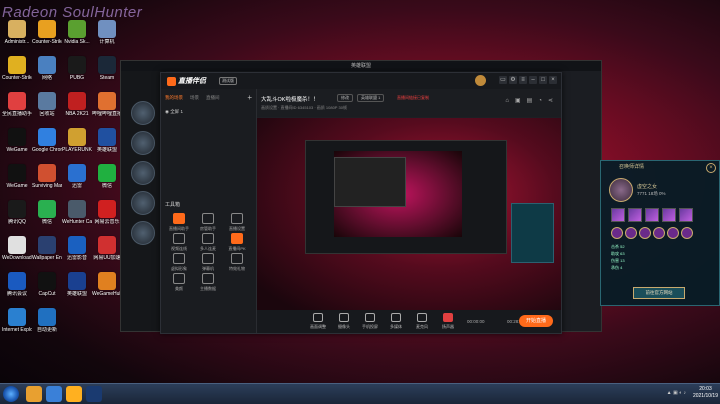 The height and width of the screenshot is (404, 720). What do you see at coordinates (107, 32) in the screenshot?
I see `desktop-icon: 计算机` at bounding box center [107, 32].